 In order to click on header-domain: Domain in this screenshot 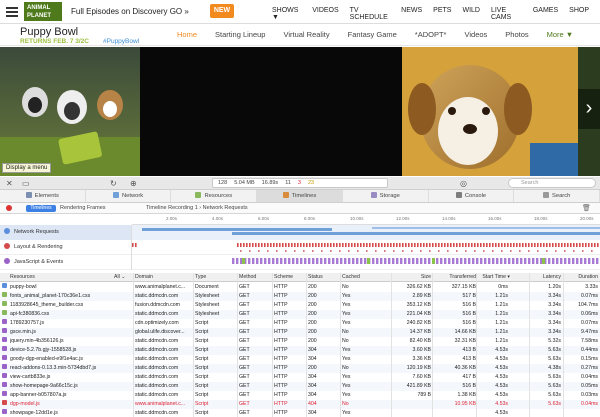, I will do `click(164, 277)`.